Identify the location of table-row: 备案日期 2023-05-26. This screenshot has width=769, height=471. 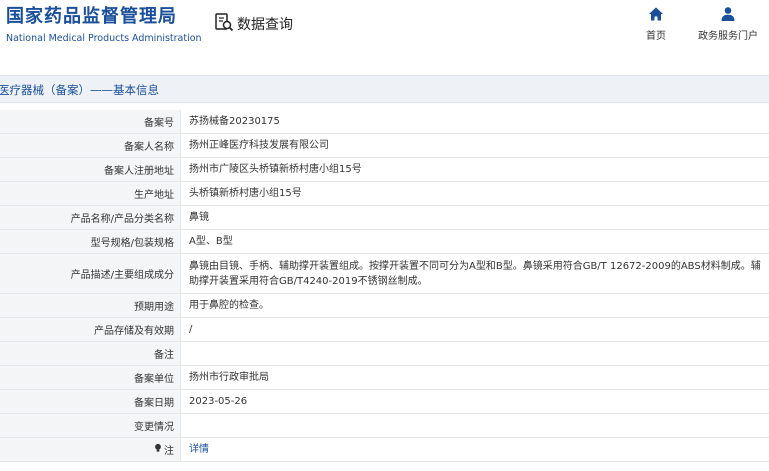
(384, 402).